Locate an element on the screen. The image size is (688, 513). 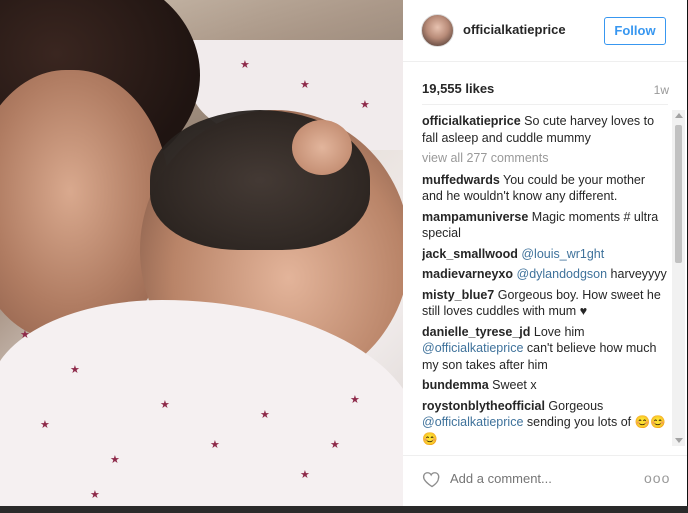
add-comment-input is located at coordinates (535, 478).